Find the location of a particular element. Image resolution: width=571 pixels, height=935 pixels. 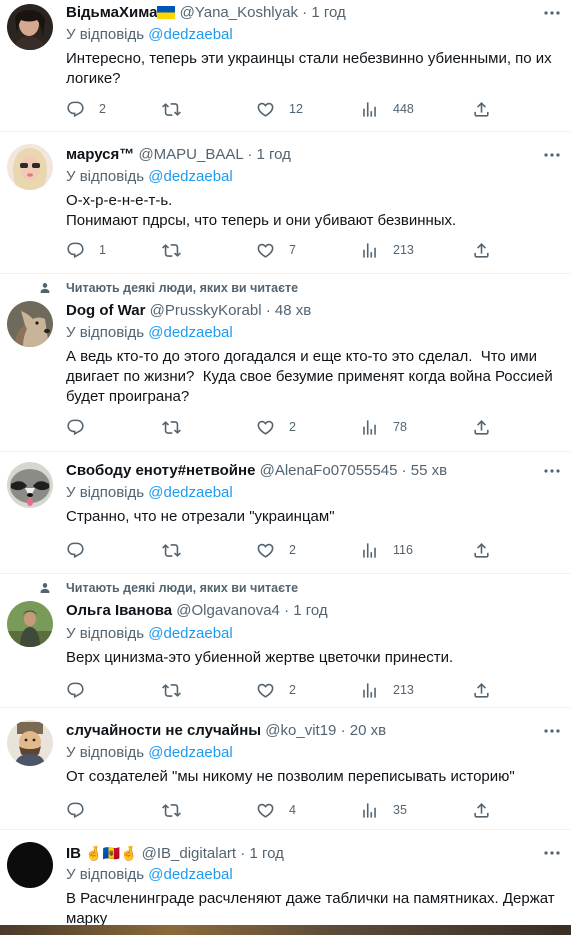

author-name: Ольга Іванова is located at coordinates (119, 610).